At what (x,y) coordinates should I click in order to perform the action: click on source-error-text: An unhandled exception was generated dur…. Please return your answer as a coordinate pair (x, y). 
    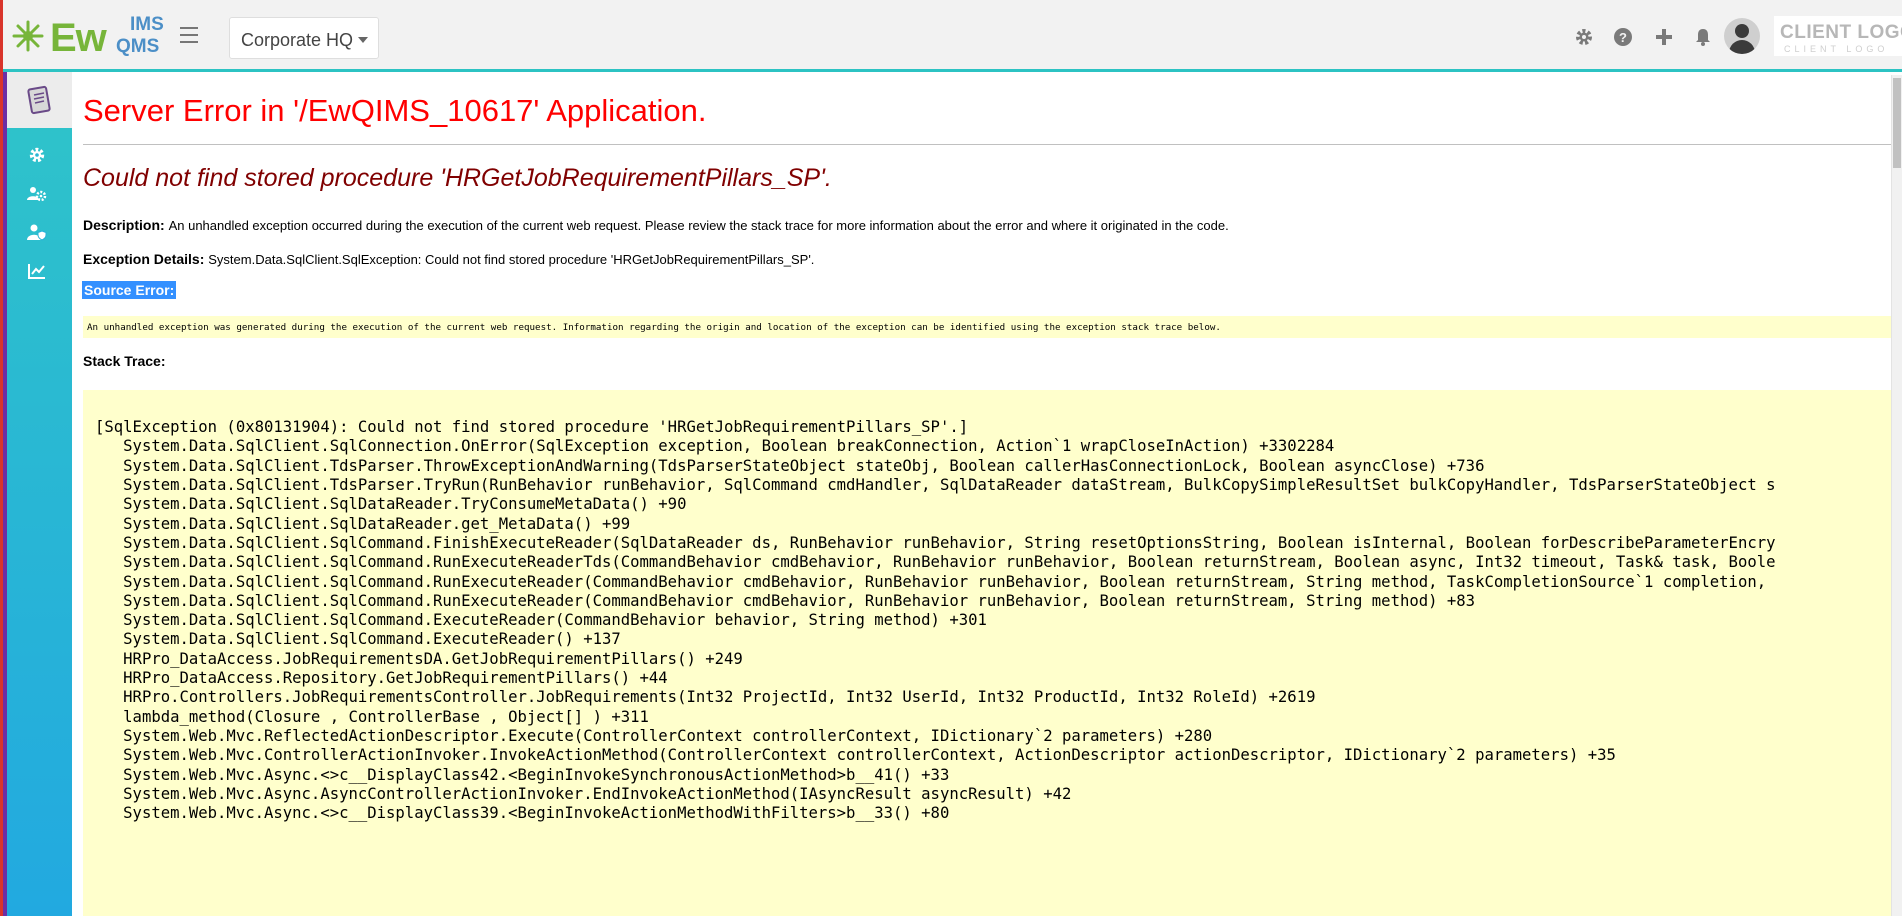
    Looking at the image, I should click on (654, 327).